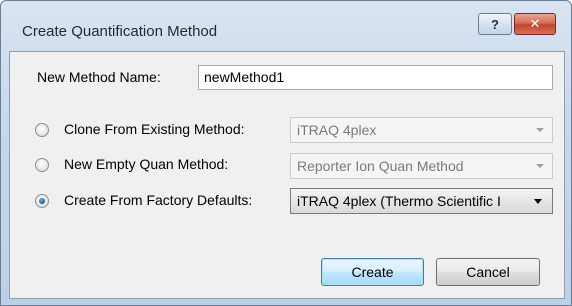 The height and width of the screenshot is (306, 572). I want to click on close-button: ✕, so click(535, 24).